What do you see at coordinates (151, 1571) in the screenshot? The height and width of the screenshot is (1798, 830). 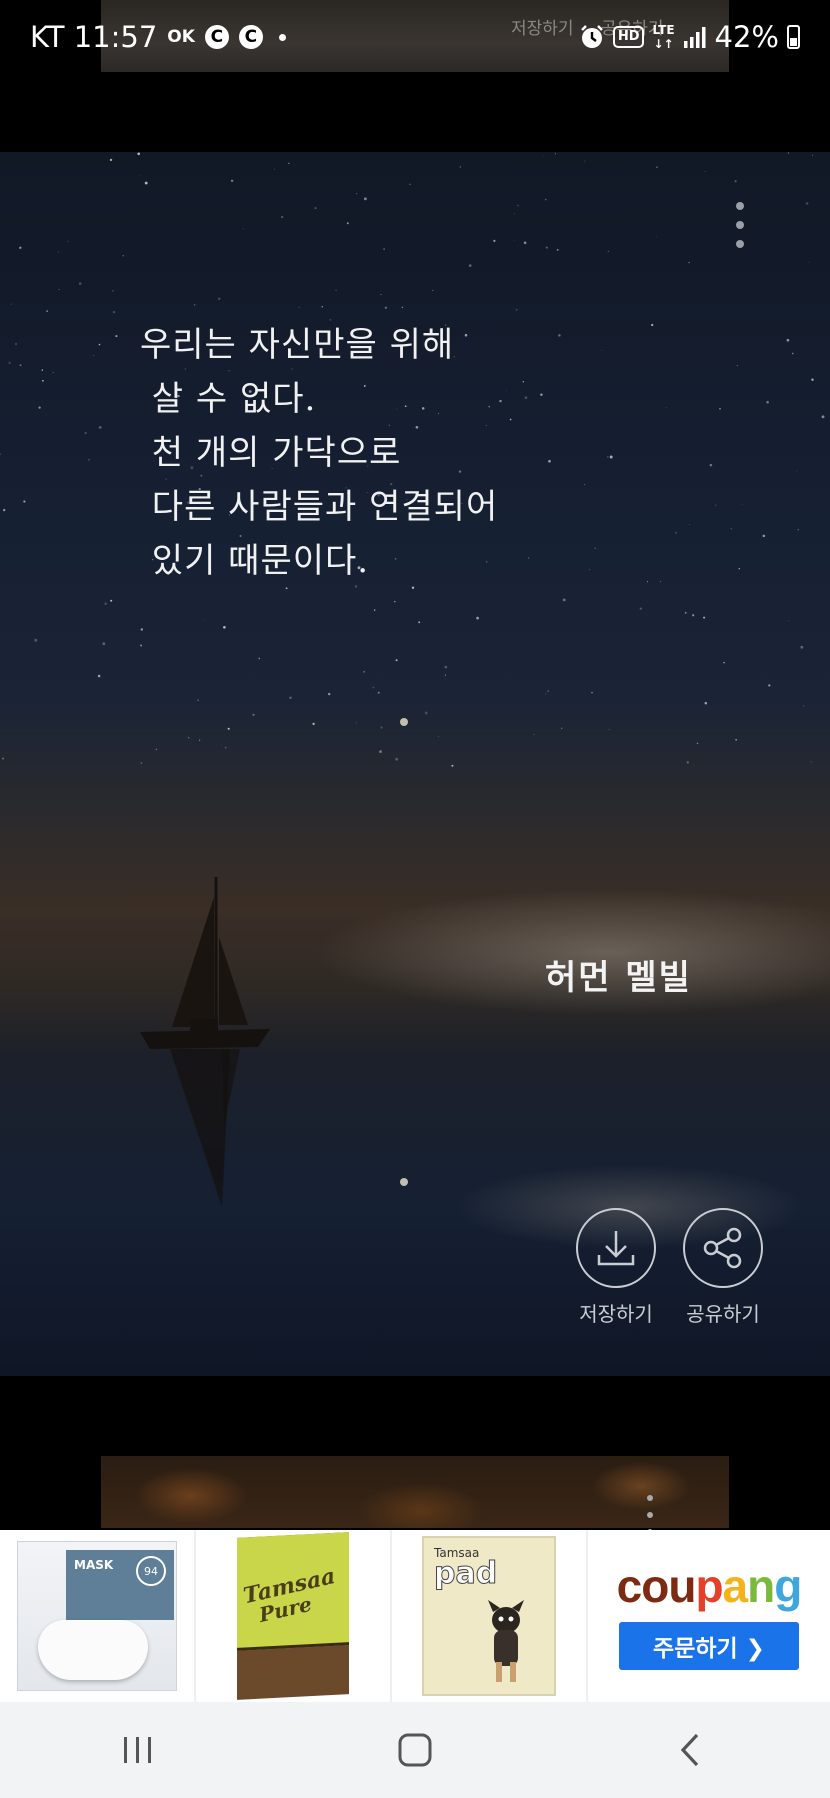 I see `kf94-badge: 94` at bounding box center [151, 1571].